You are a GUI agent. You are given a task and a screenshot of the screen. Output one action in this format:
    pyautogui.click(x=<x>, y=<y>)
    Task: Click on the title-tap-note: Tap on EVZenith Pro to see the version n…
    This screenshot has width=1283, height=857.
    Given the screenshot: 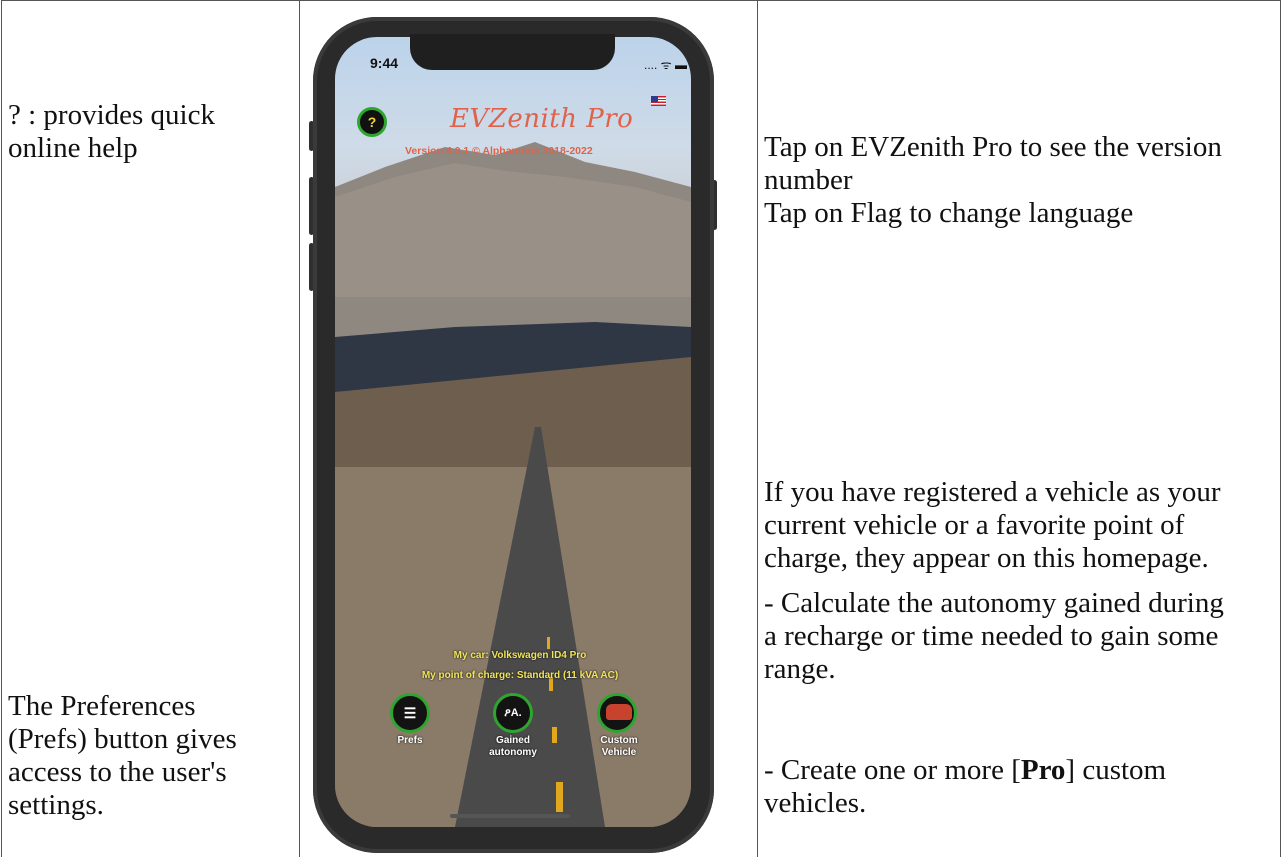 What is the action you would take?
    pyautogui.click(x=993, y=180)
    